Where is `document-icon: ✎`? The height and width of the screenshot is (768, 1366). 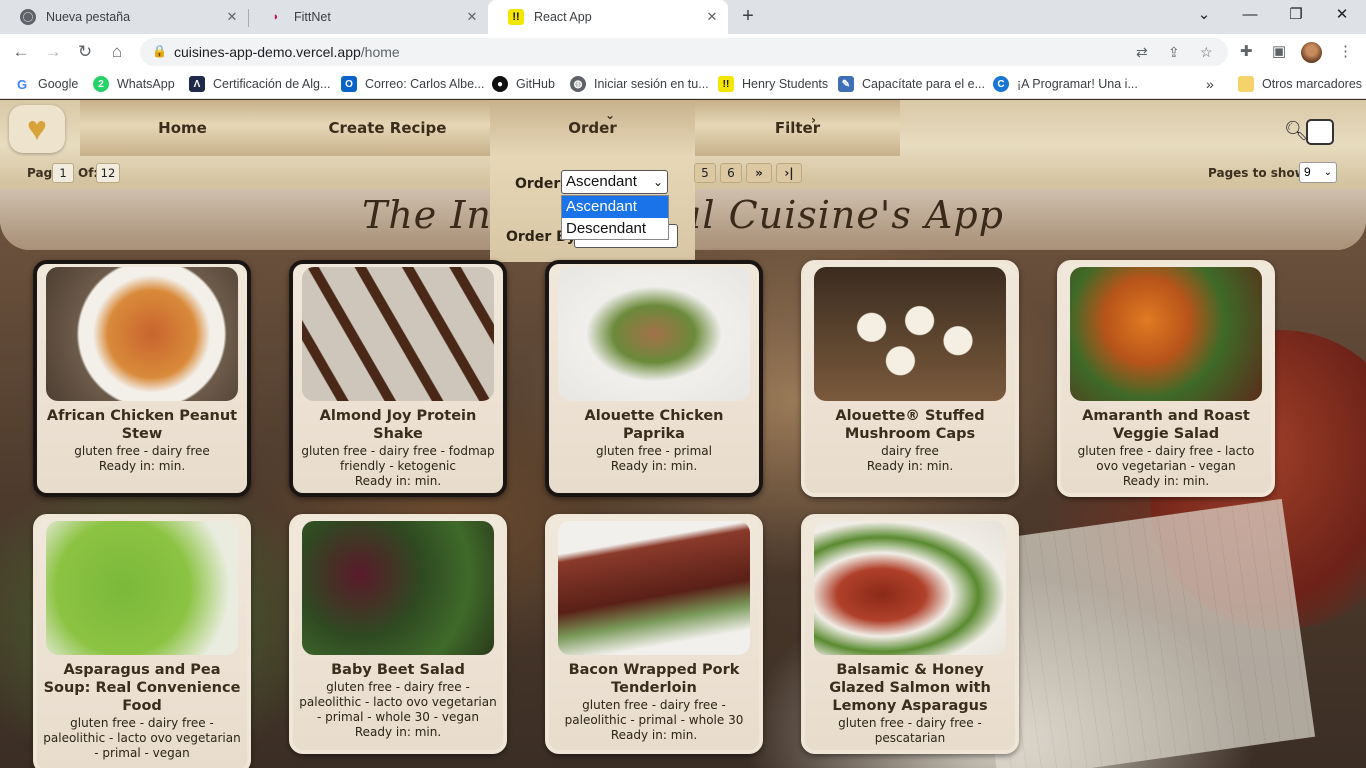 document-icon: ✎ is located at coordinates (846, 84).